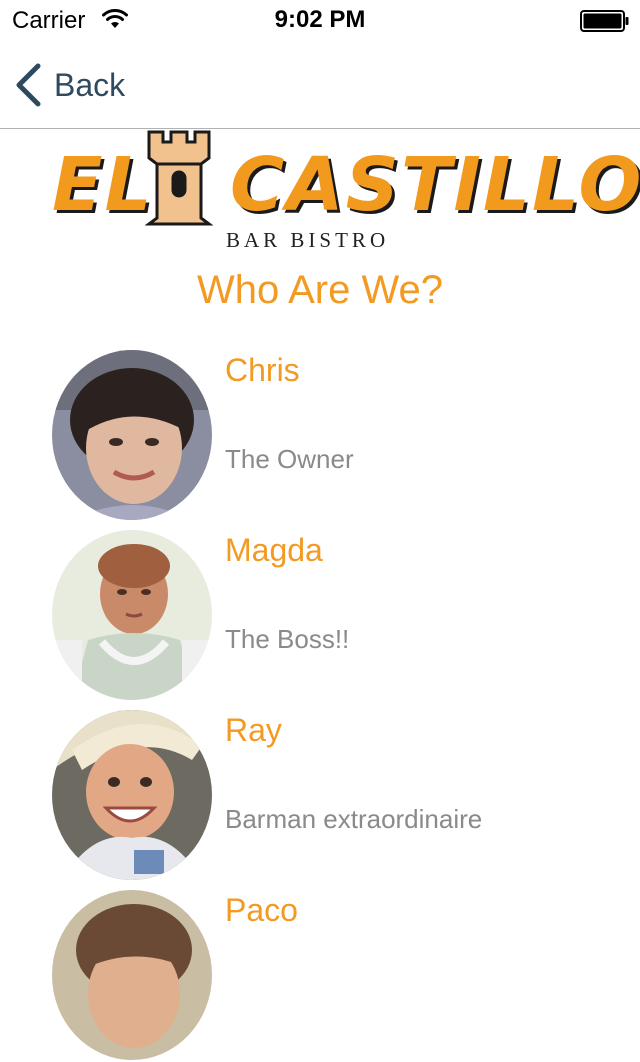 The image size is (640, 1062). What do you see at coordinates (287, 639) in the screenshot?
I see `member-role: The Boss!!` at bounding box center [287, 639].